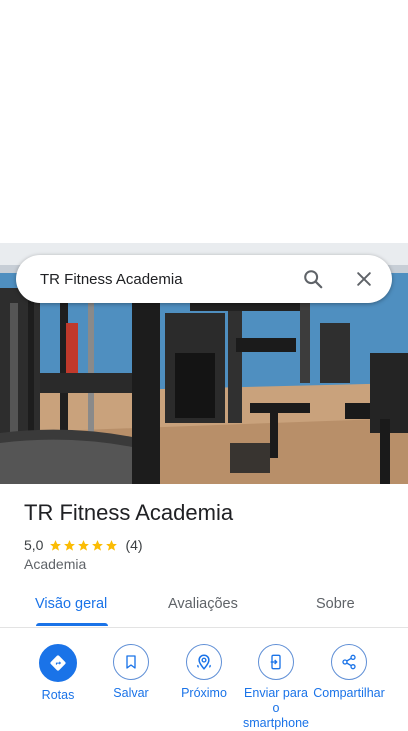  What do you see at coordinates (71, 604) in the screenshot?
I see `tab-overview: Visão geral` at bounding box center [71, 604].